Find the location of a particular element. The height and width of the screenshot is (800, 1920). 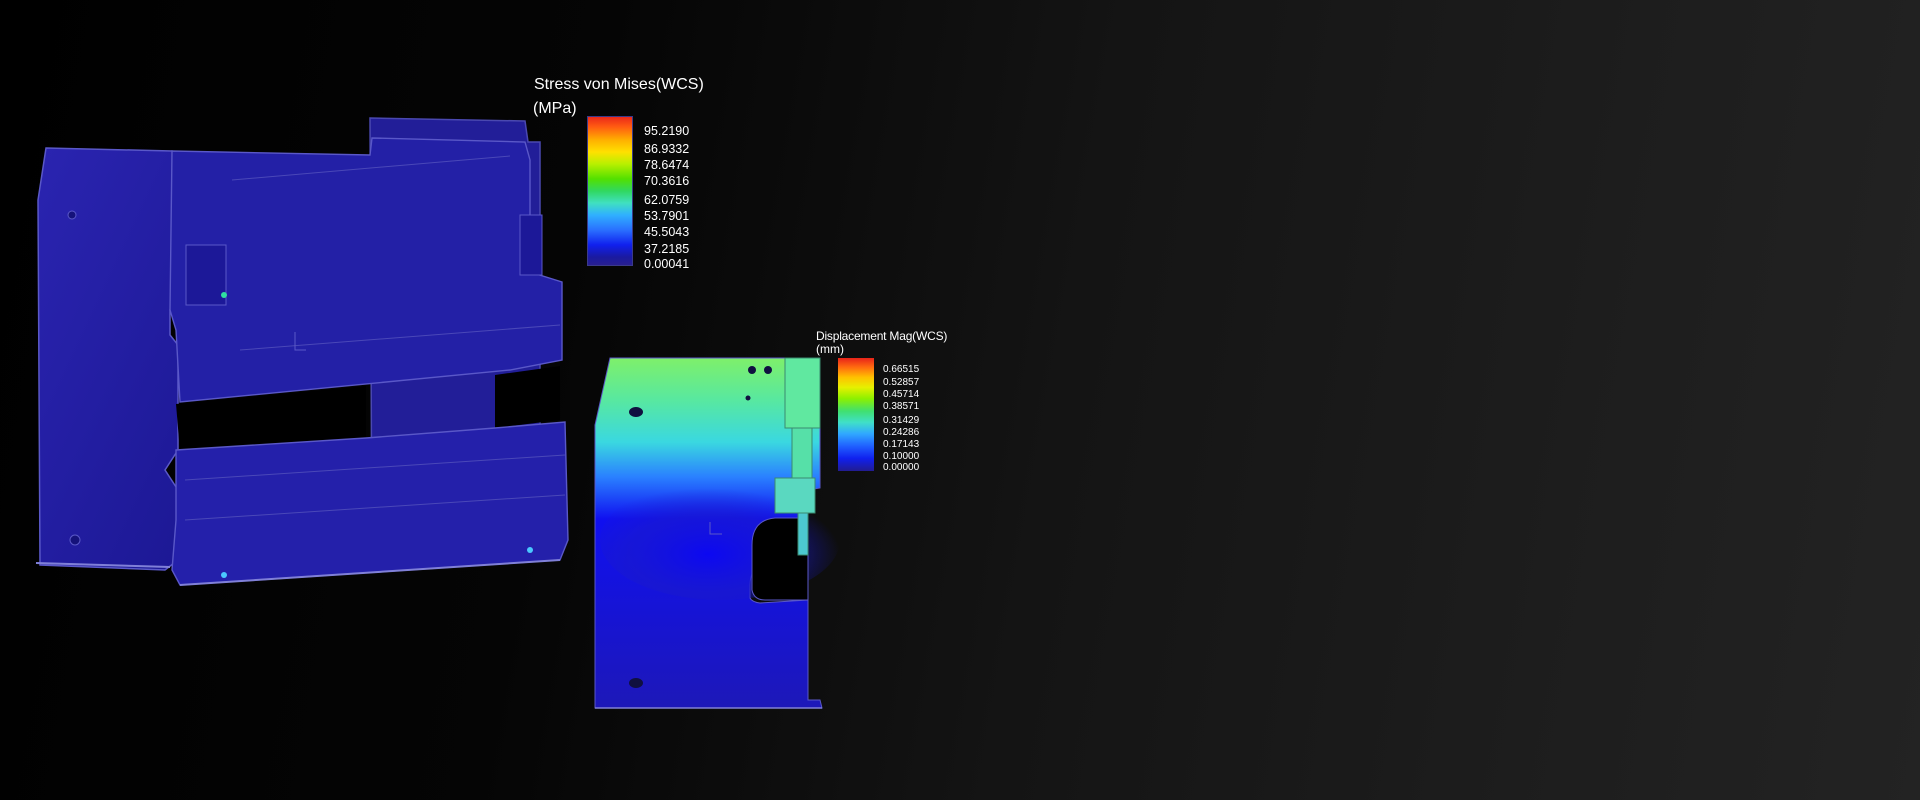

stress-colorbar is located at coordinates (610, 191).